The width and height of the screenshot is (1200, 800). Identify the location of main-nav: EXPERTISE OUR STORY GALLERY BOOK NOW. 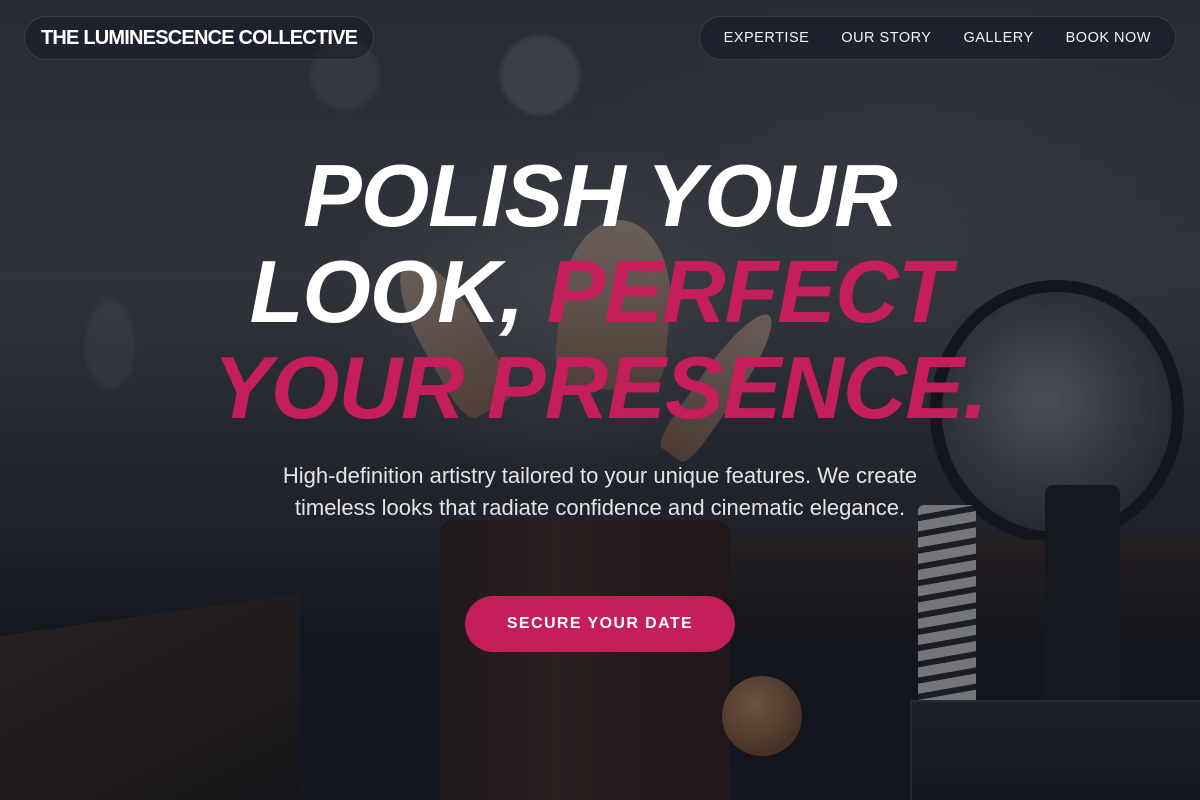
(937, 38).